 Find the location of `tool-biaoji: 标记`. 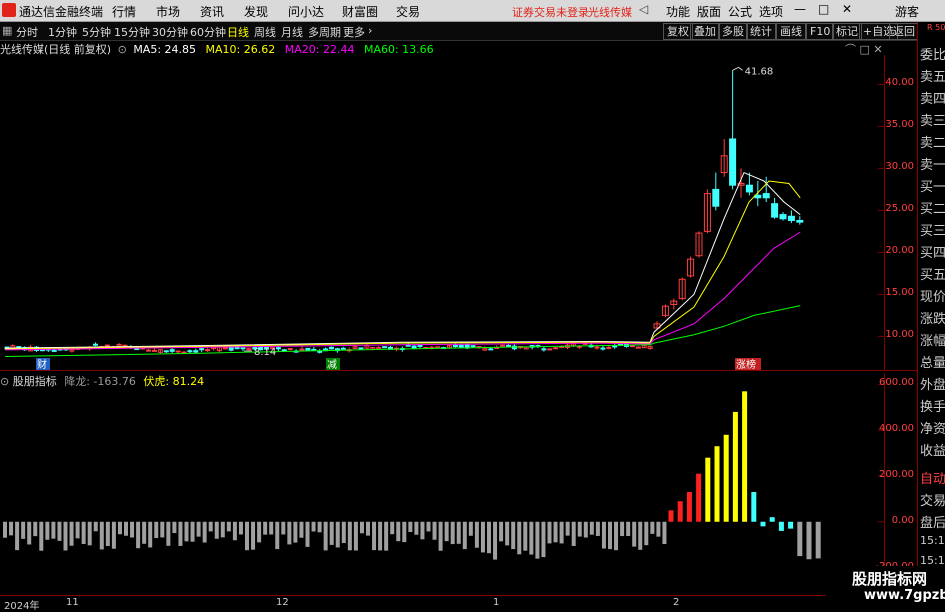

tool-biaoji: 标记 is located at coordinates (847, 31).